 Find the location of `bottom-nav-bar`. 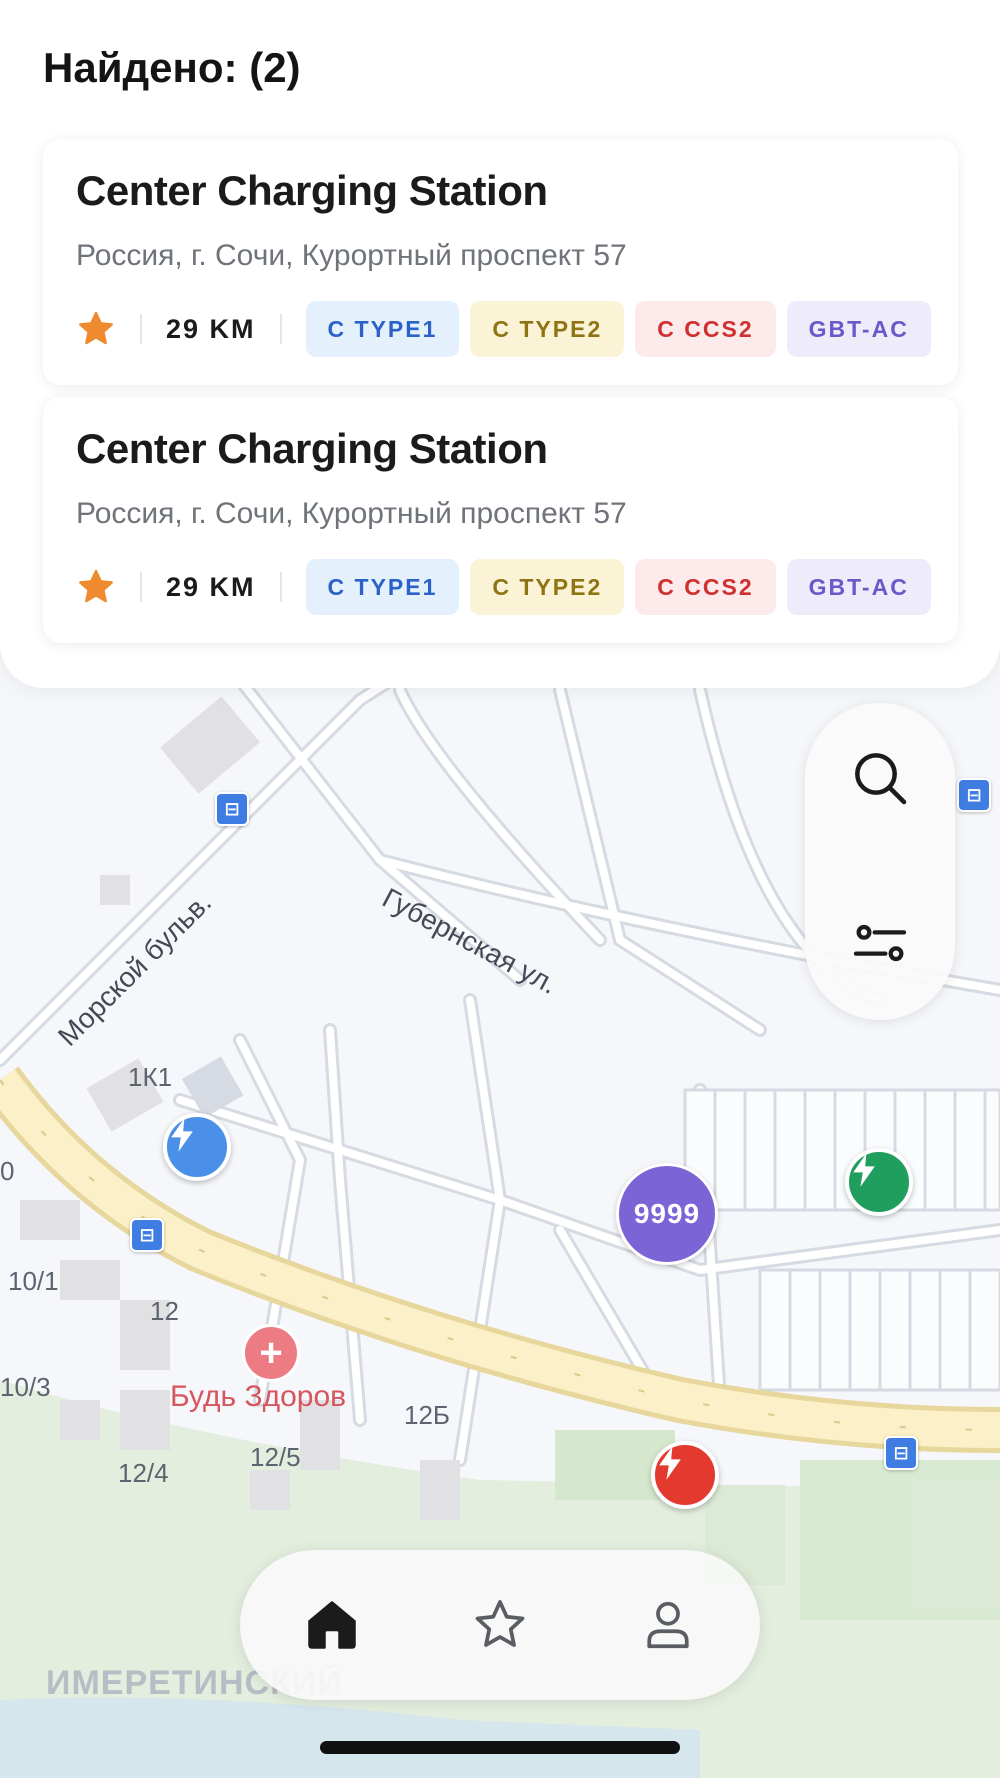

bottom-nav-bar is located at coordinates (500, 1625).